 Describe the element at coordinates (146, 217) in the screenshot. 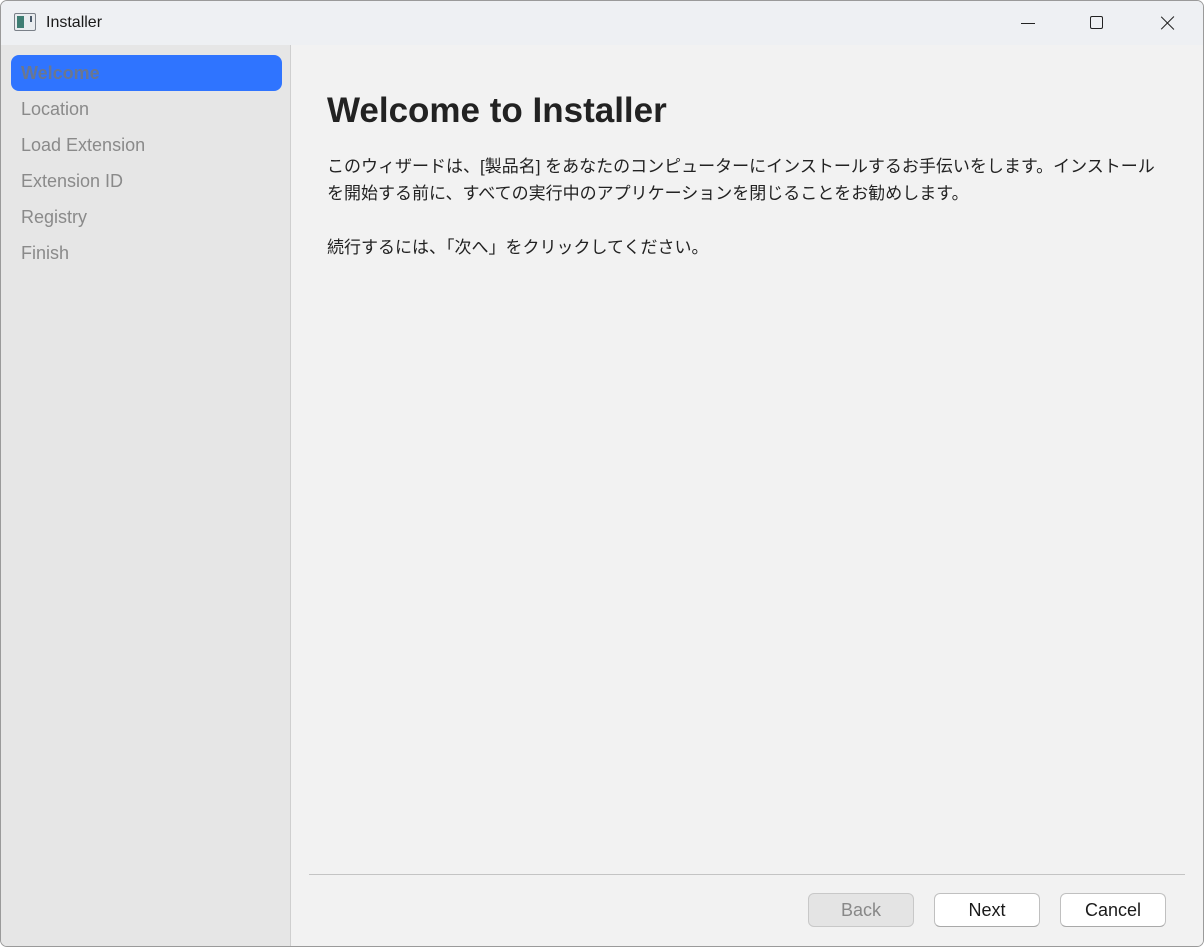

I see `sidebar-item-registry: Registry` at that location.